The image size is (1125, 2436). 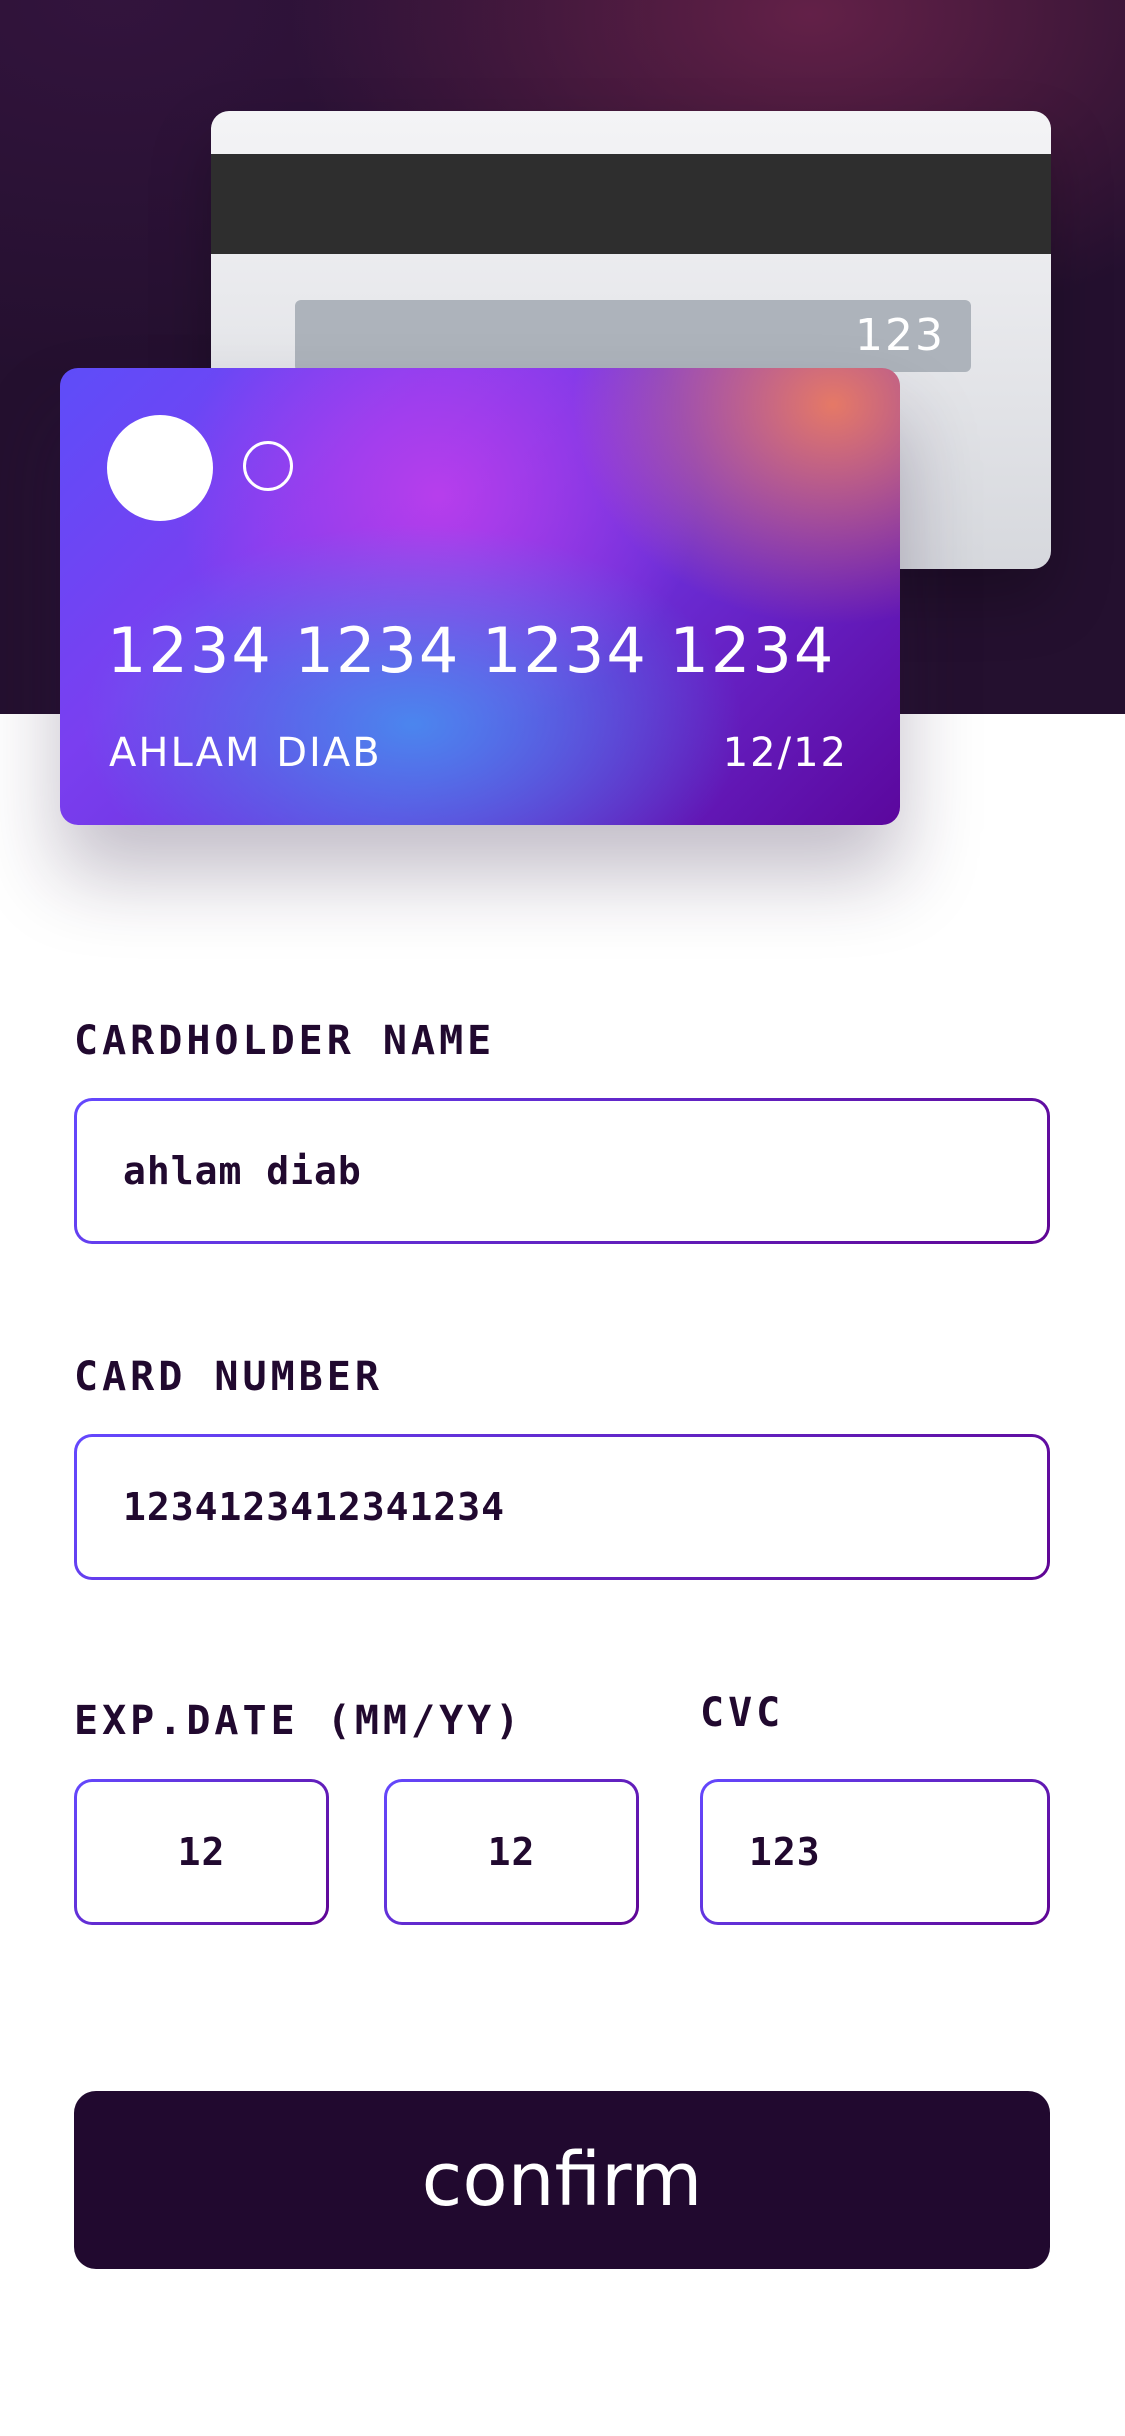 I want to click on card-front-expiry: 12/12, so click(x=785, y=753).